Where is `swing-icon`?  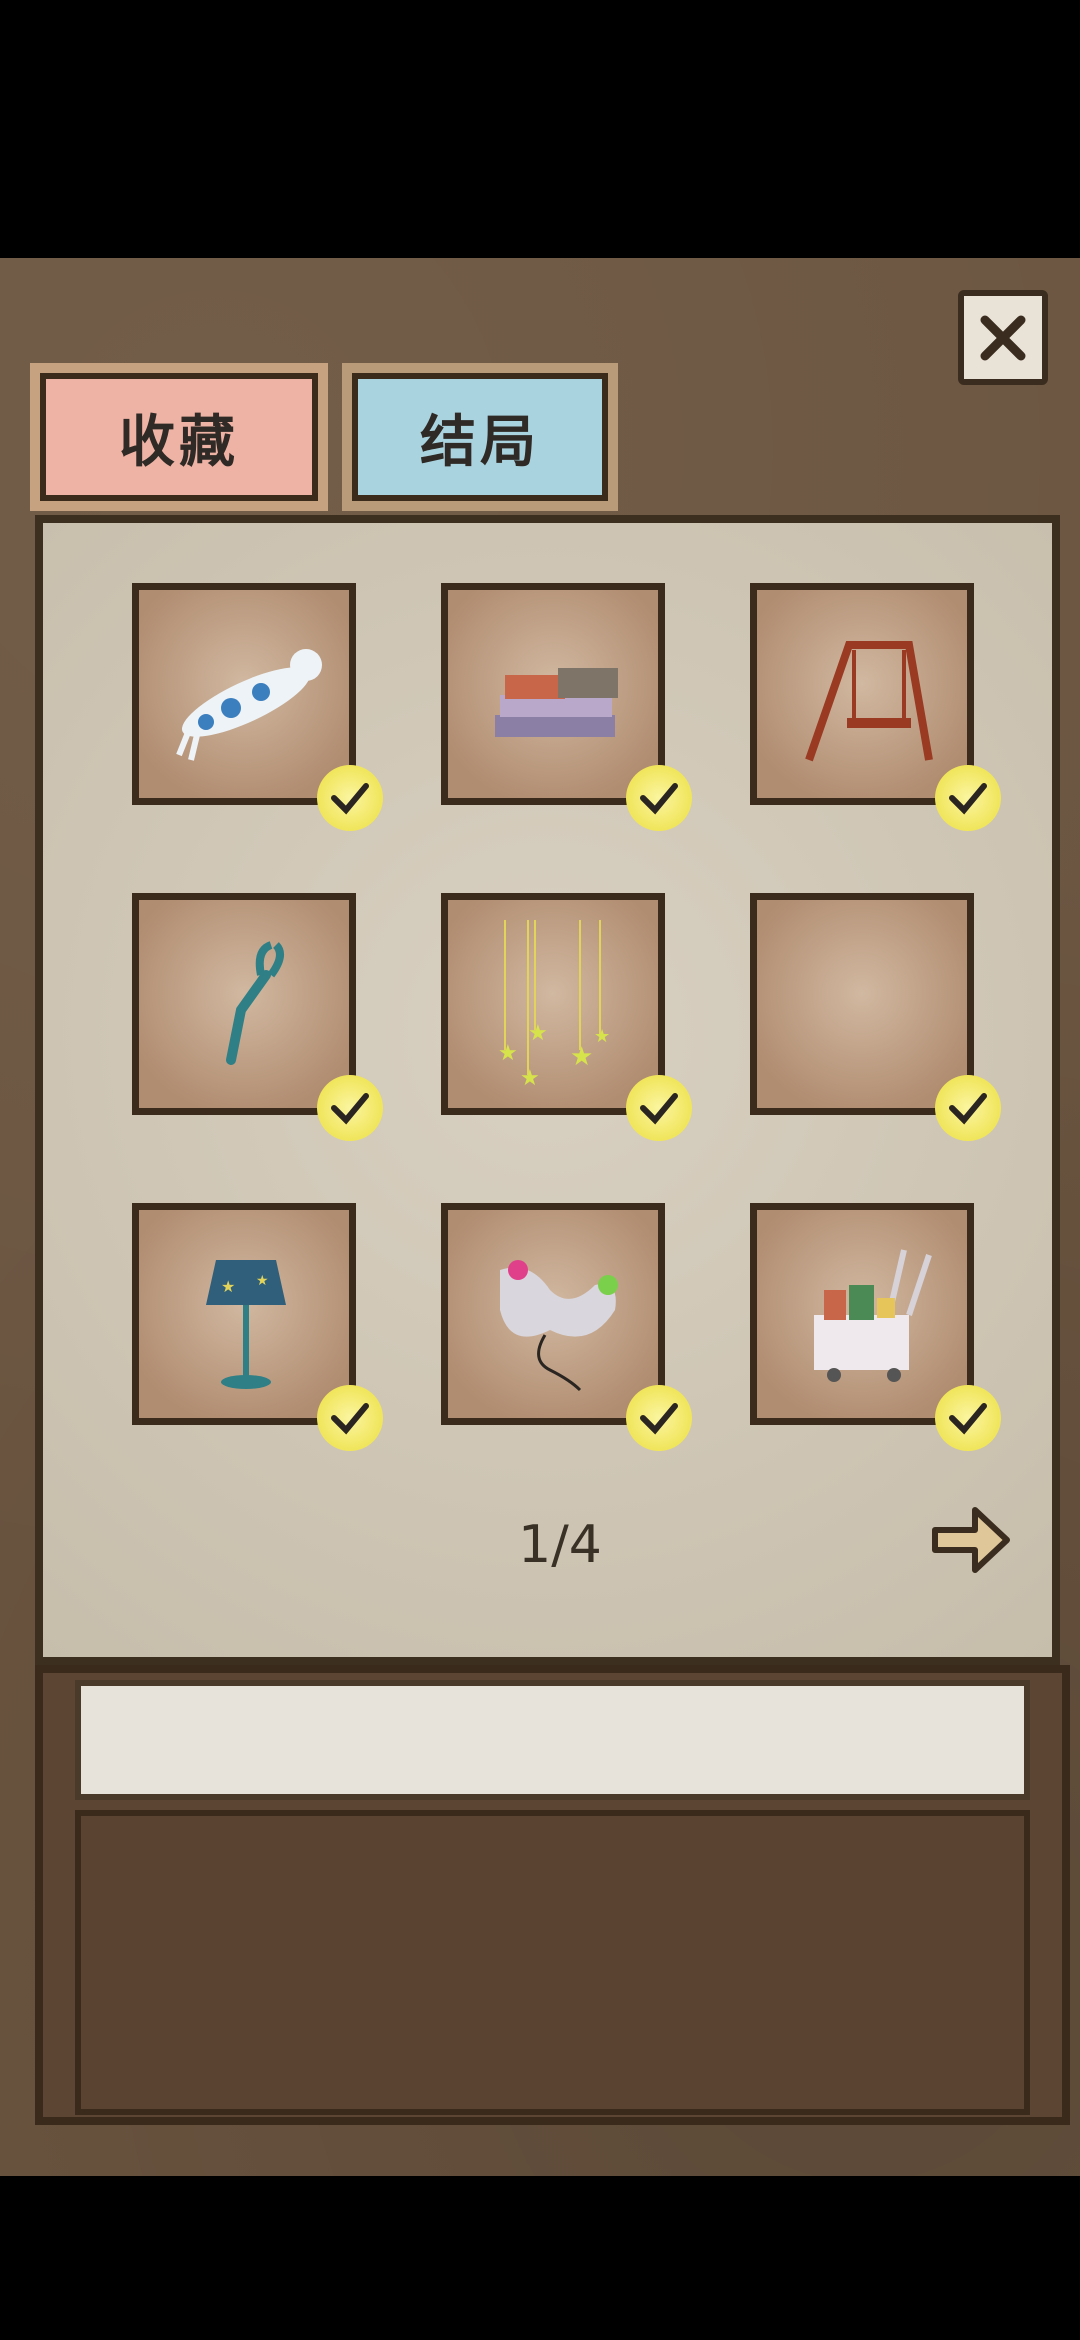 swing-icon is located at coordinates (869, 701).